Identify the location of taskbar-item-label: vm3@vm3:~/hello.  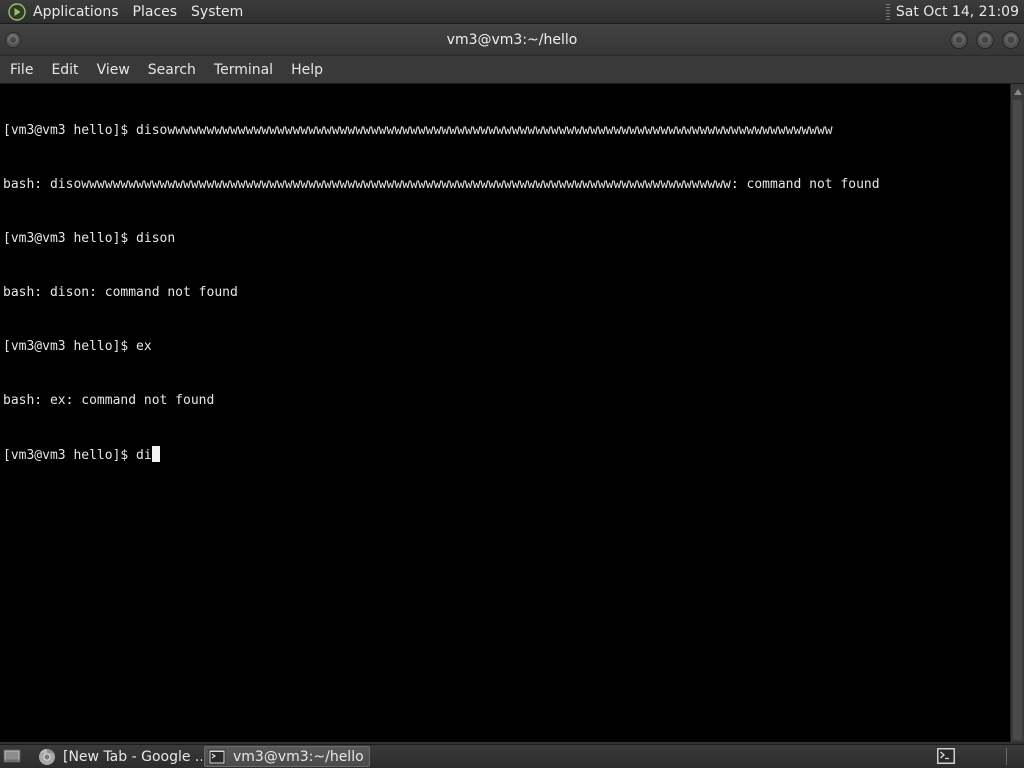
(298, 756).